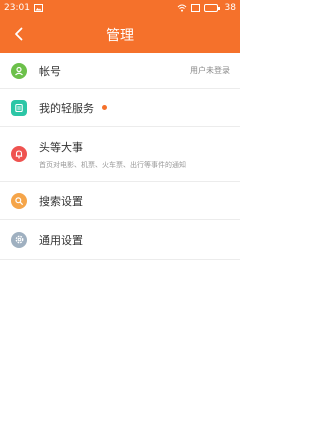 This screenshot has height=426, width=320. What do you see at coordinates (19, 200) in the screenshot?
I see `search-icon` at bounding box center [19, 200].